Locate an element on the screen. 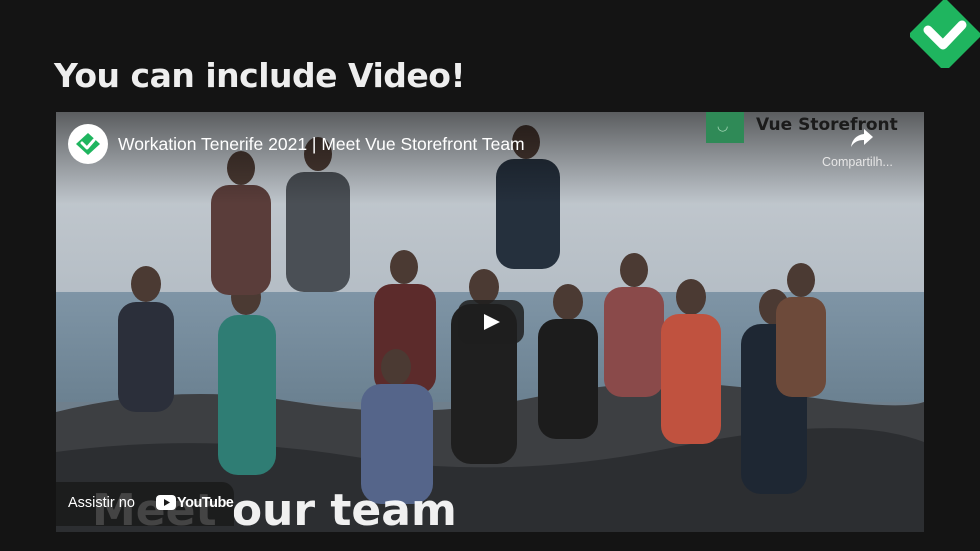  youtube-logo-icon: YouTube is located at coordinates (195, 504).